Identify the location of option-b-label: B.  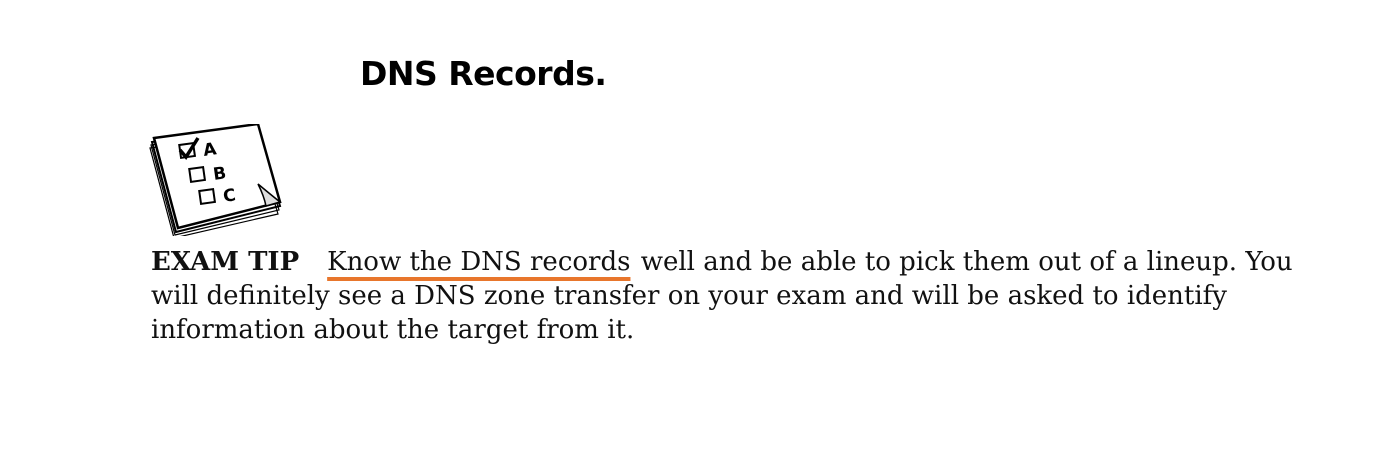
(220, 174).